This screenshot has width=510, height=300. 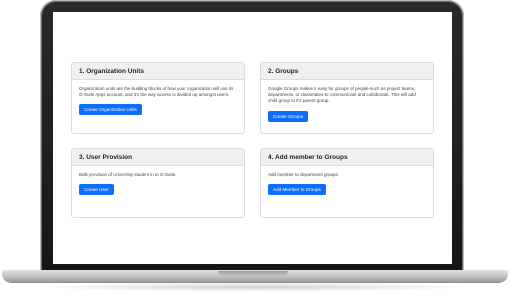 I want to click on card-title: 4. Add member to Groups, so click(x=347, y=157).